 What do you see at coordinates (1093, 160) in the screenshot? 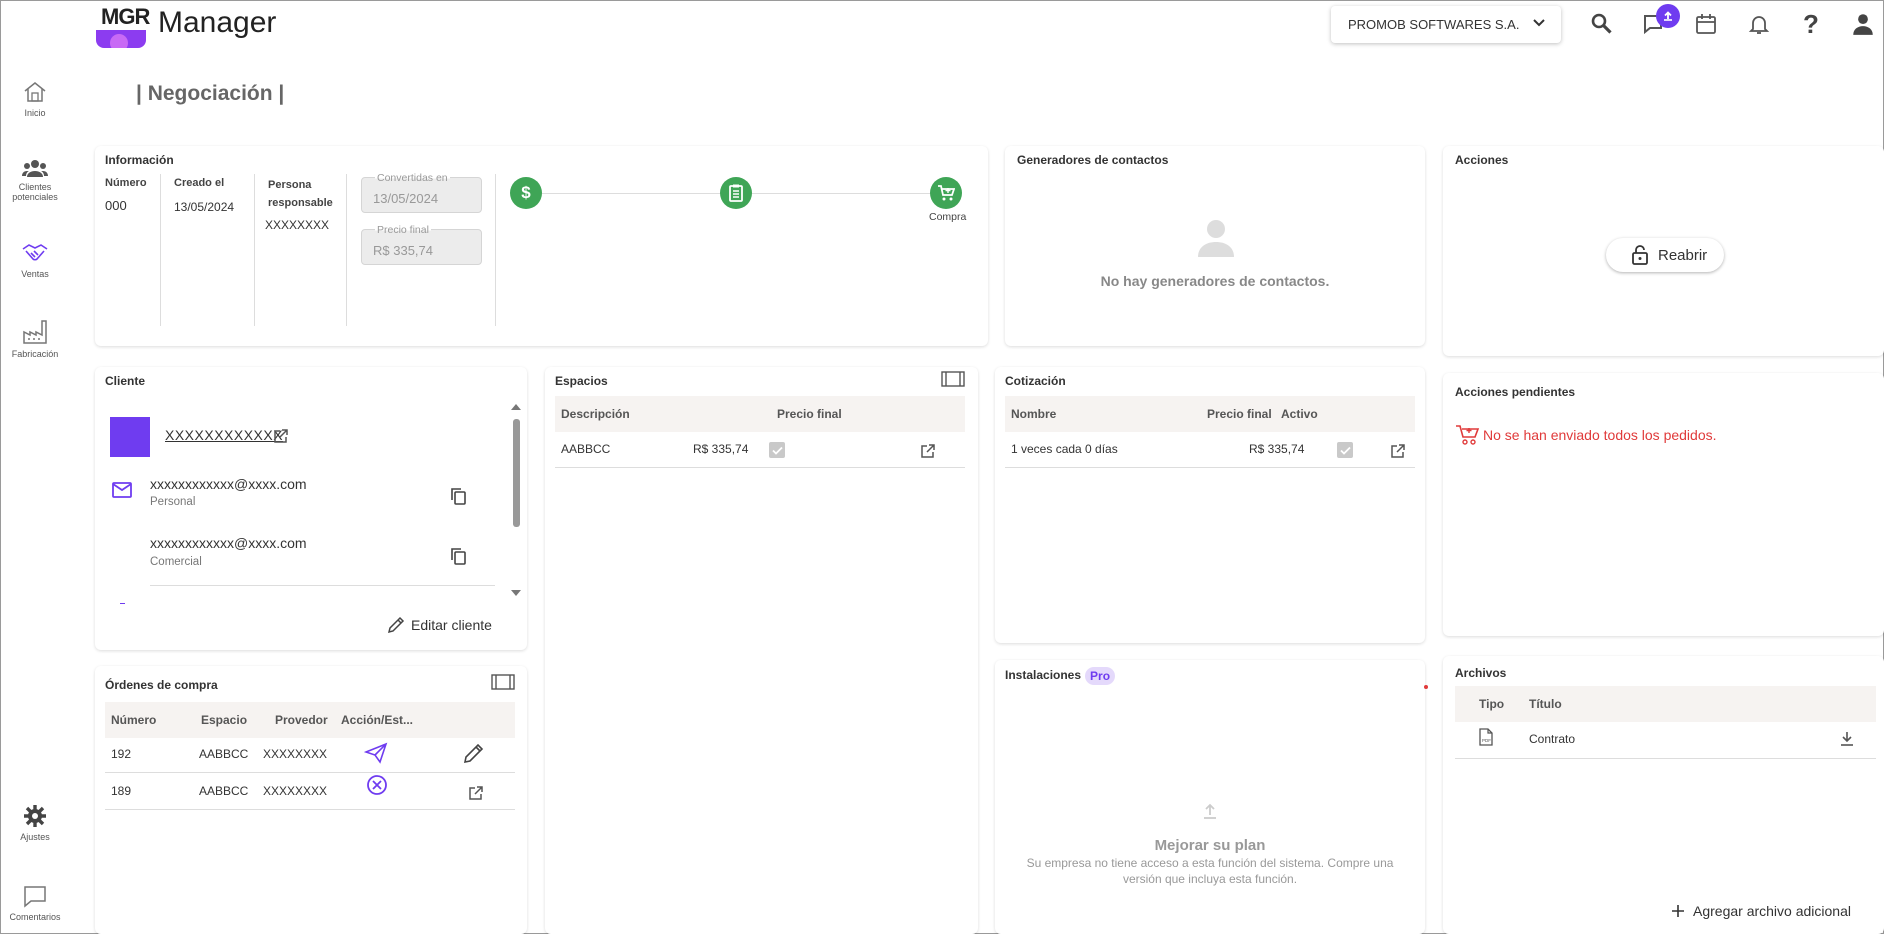
I see `generadores-title: Generadores de contactos` at bounding box center [1093, 160].